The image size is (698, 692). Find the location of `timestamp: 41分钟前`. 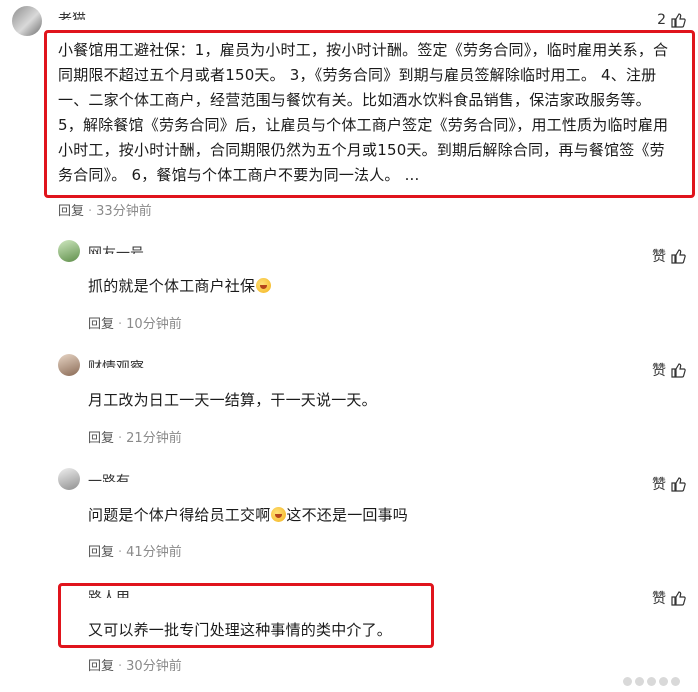

timestamp: 41分钟前 is located at coordinates (154, 552).